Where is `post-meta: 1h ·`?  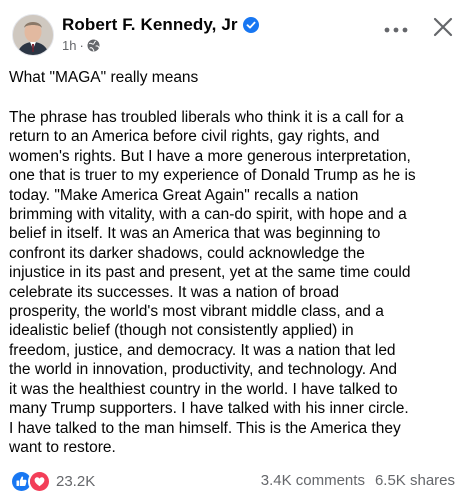
post-meta: 1h · is located at coordinates (81, 45).